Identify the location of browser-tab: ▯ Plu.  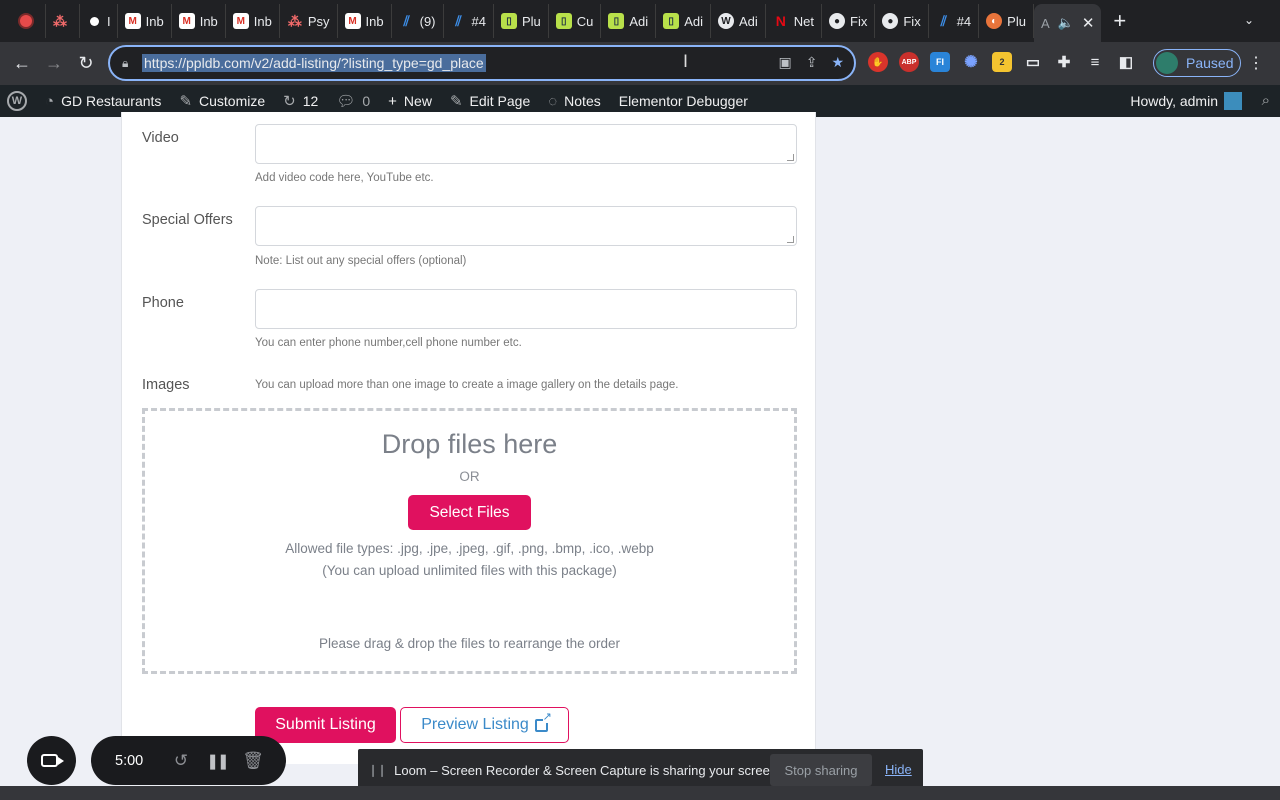
(521, 21).